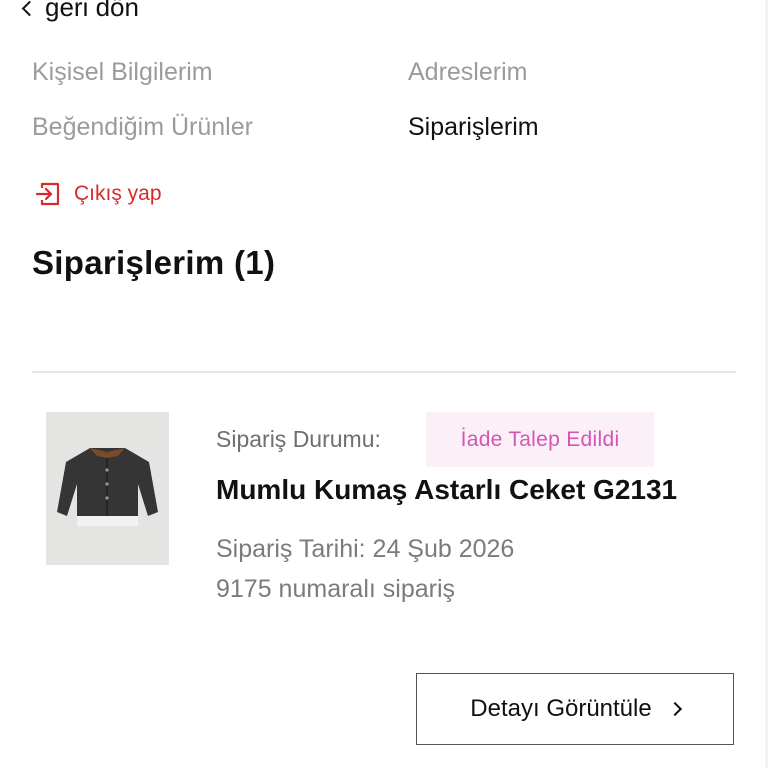 The image size is (768, 768). Describe the element at coordinates (540, 439) in the screenshot. I see `status-badge: İade Talep Edildi` at that location.